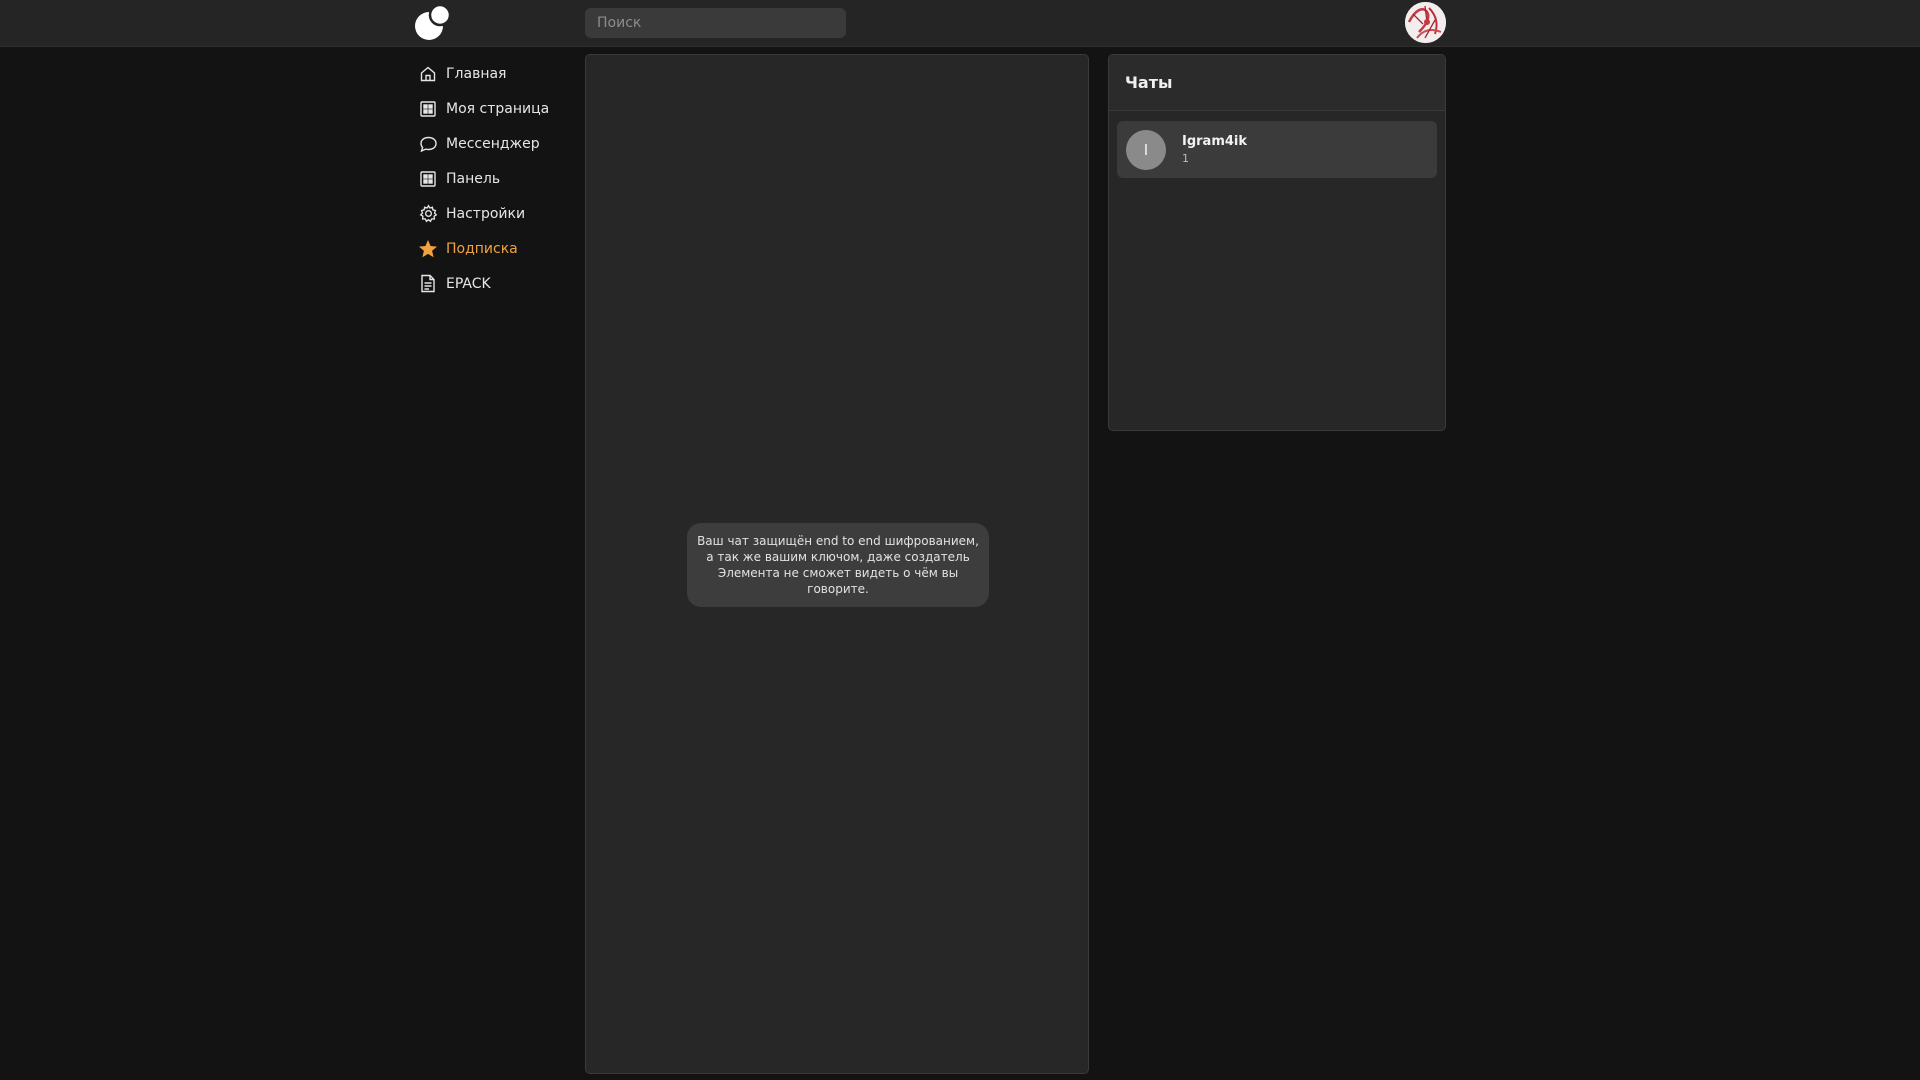 This screenshot has width=1920, height=1080. Describe the element at coordinates (468, 283) in the screenshot. I see `sidebar-item-label: EPACK` at that location.